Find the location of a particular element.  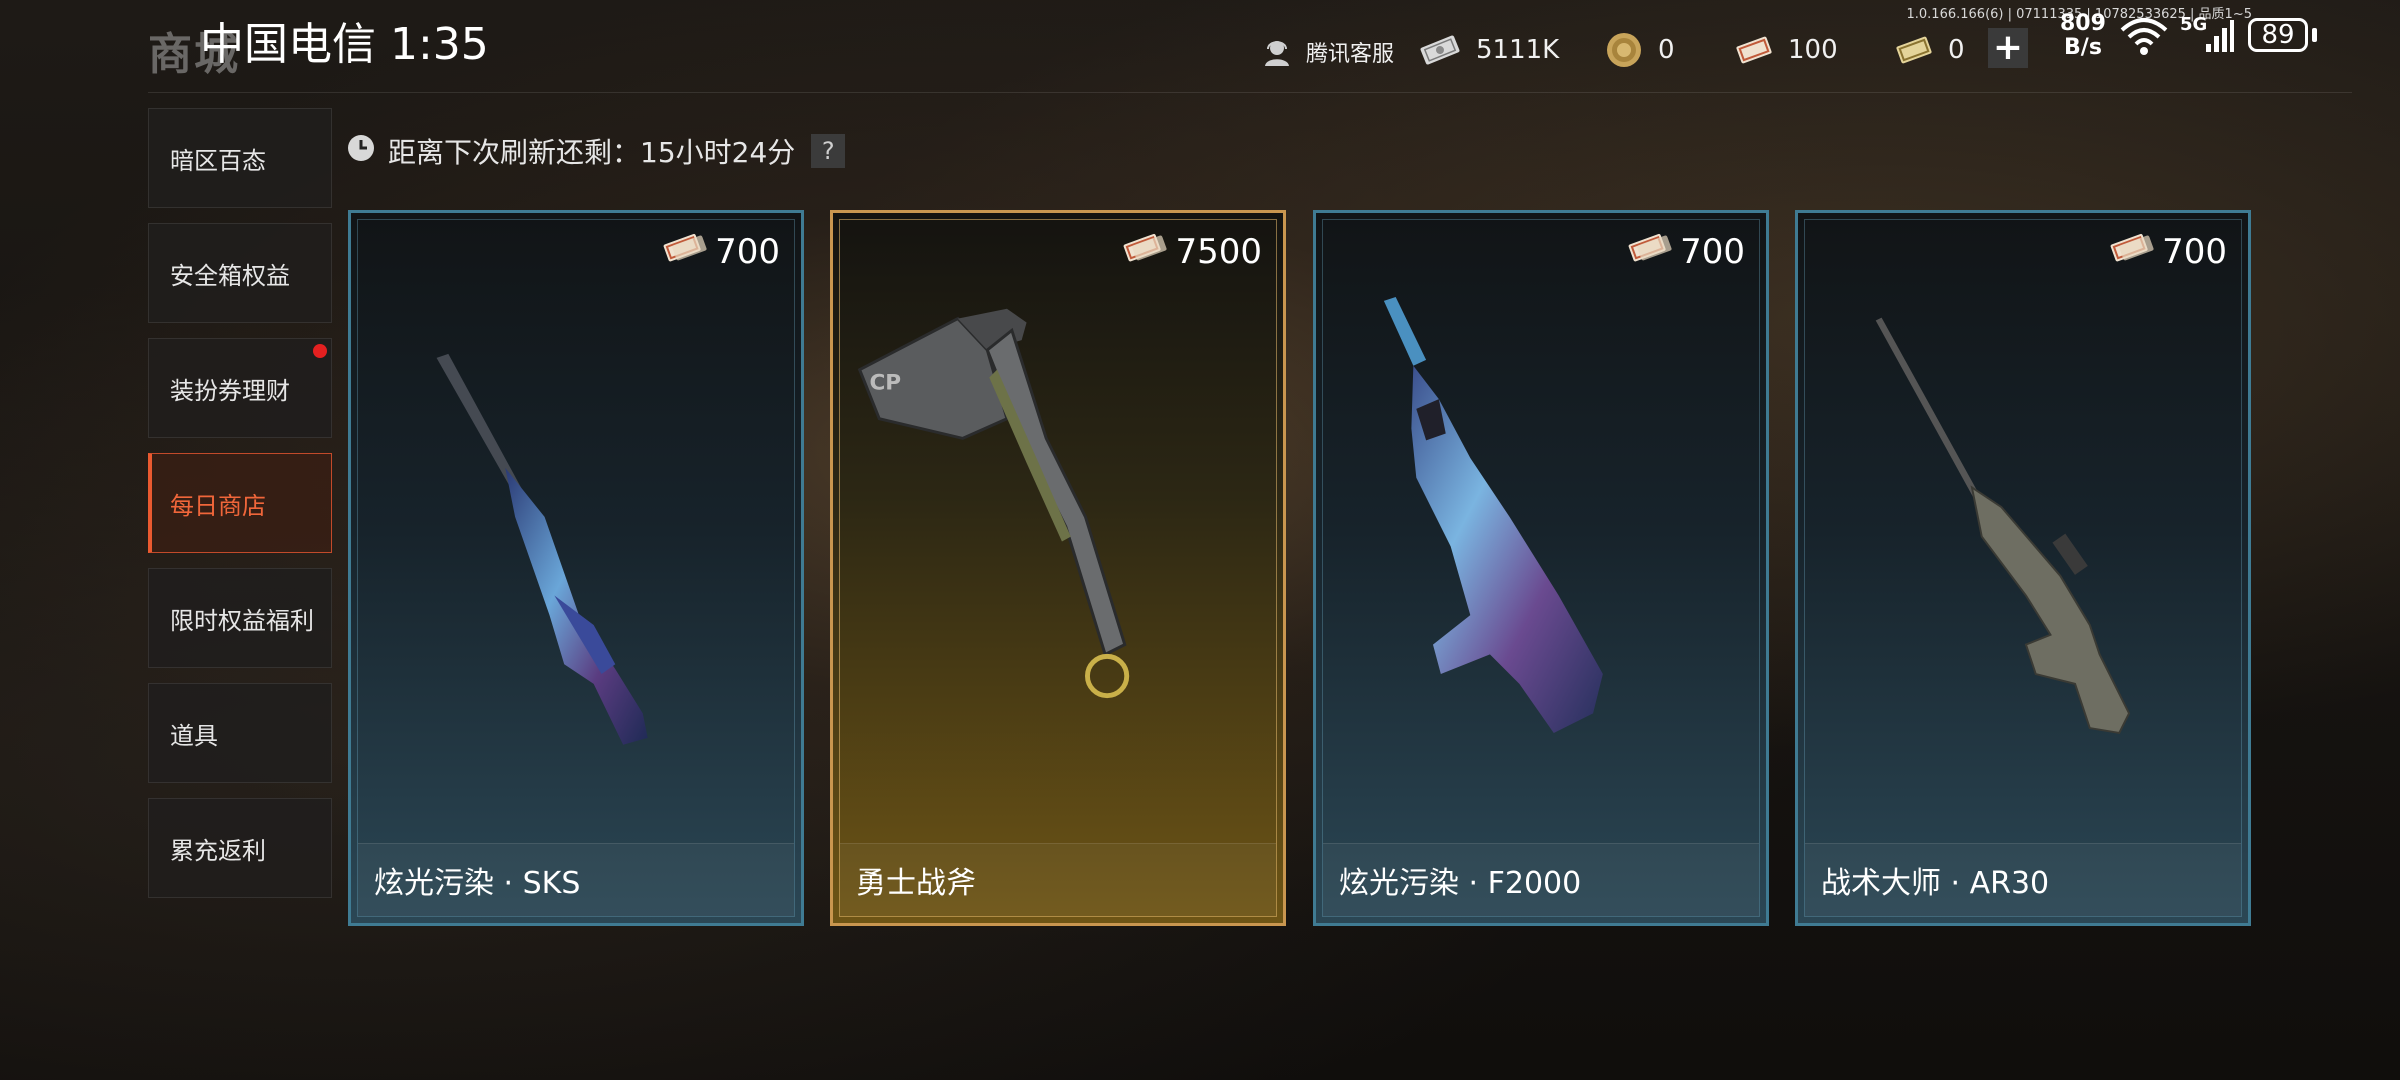

add-currency-button: + is located at coordinates (2008, 48).